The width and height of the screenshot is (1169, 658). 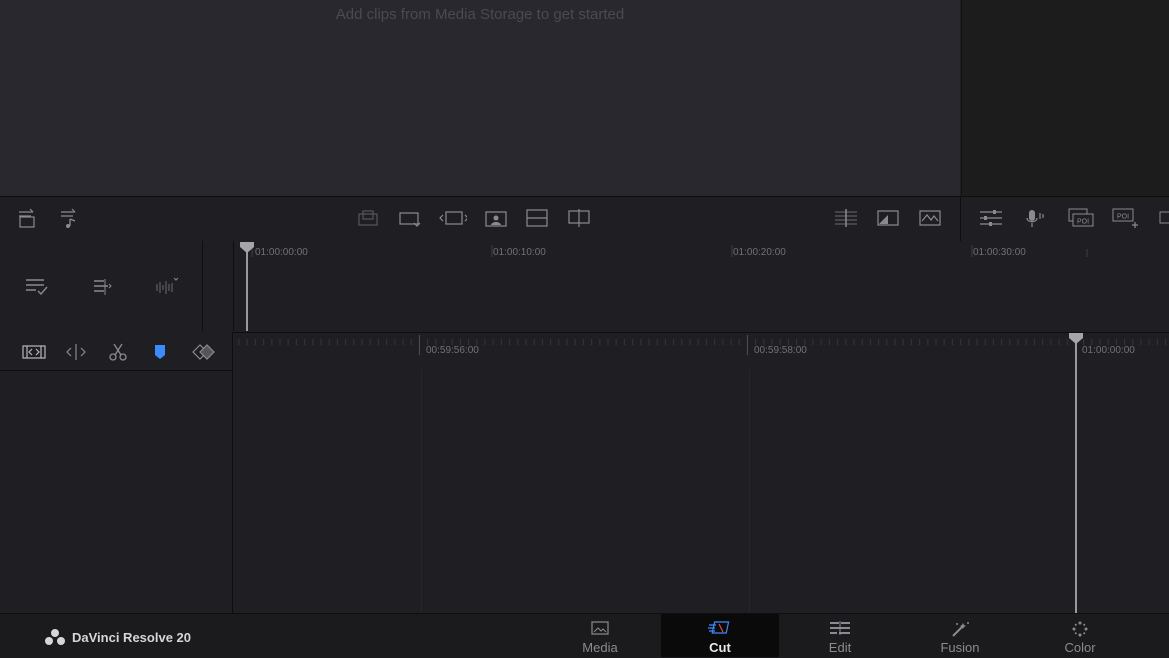 What do you see at coordinates (519, 252) in the screenshot?
I see `upper-timecode: 01:00:10:00` at bounding box center [519, 252].